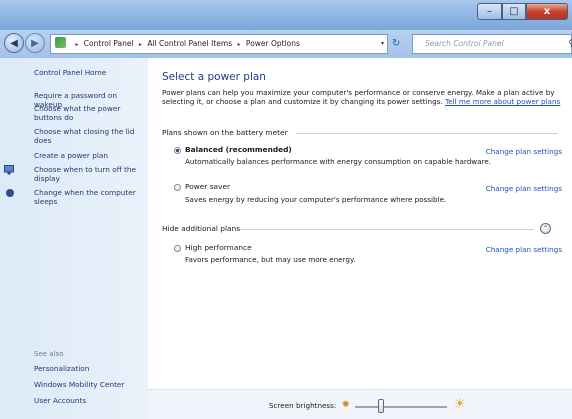  What do you see at coordinates (90, 155) in the screenshot?
I see `sidebar-create-plan: Create a power plan` at bounding box center [90, 155].